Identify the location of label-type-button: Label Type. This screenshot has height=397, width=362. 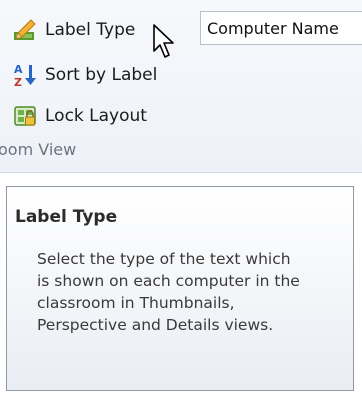
(73, 30).